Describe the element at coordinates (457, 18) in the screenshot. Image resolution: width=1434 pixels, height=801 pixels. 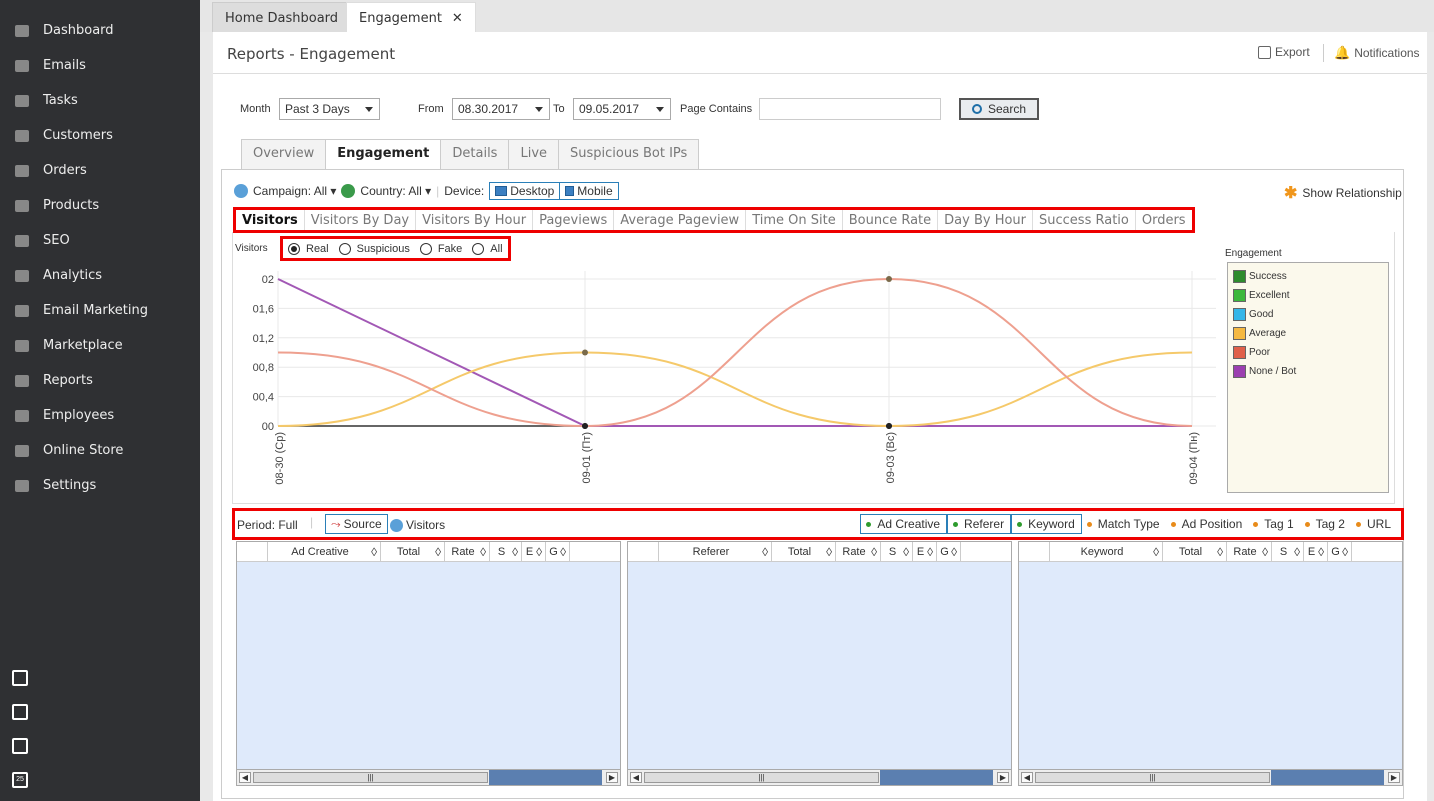
I see `close-icon: ✕` at that location.